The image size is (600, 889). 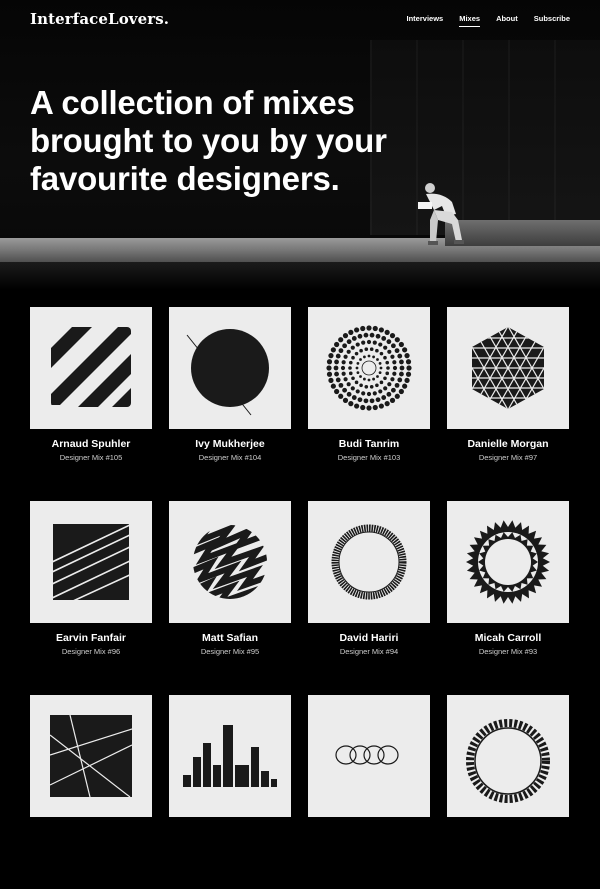 What do you see at coordinates (369, 638) in the screenshot?
I see `designer-name: David Hariri` at bounding box center [369, 638].